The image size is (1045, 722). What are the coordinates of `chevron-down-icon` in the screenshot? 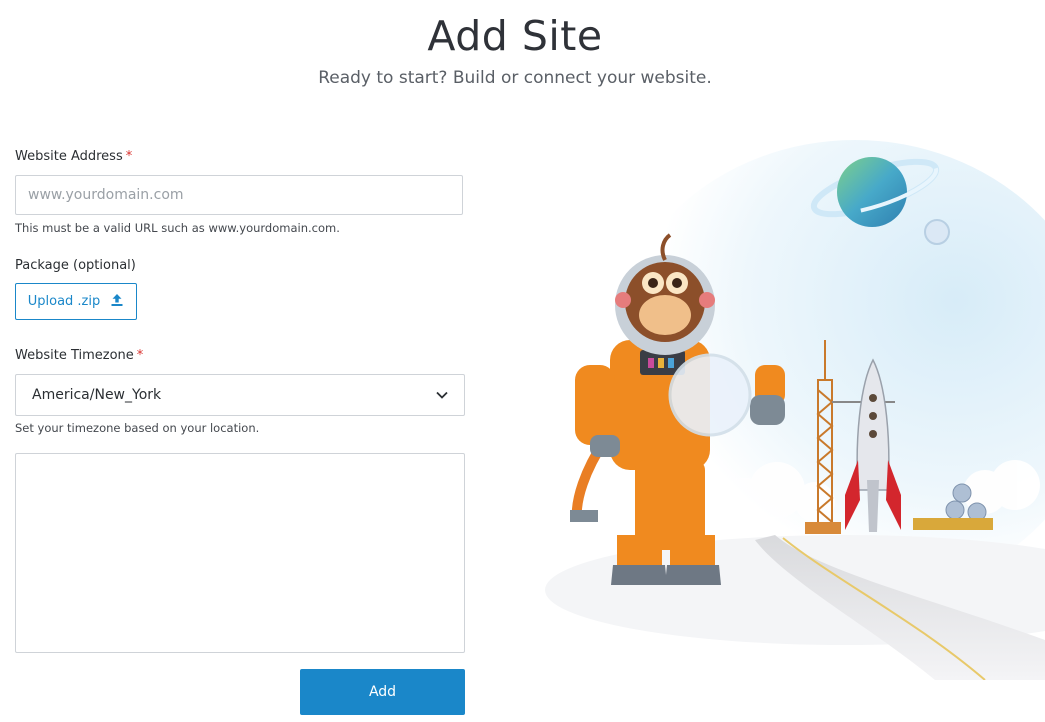 It's located at (442, 395).